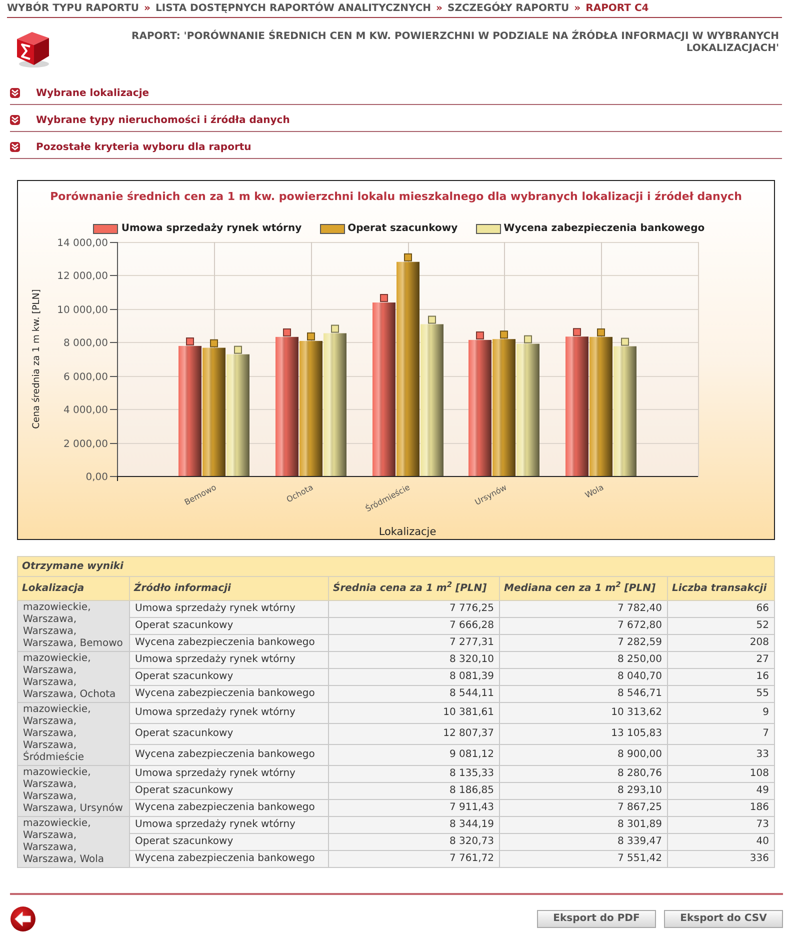 Image resolution: width=787 pixels, height=934 pixels. What do you see at coordinates (584, 660) in the screenshot?
I see `table-cell: 8 250,00` at bounding box center [584, 660].